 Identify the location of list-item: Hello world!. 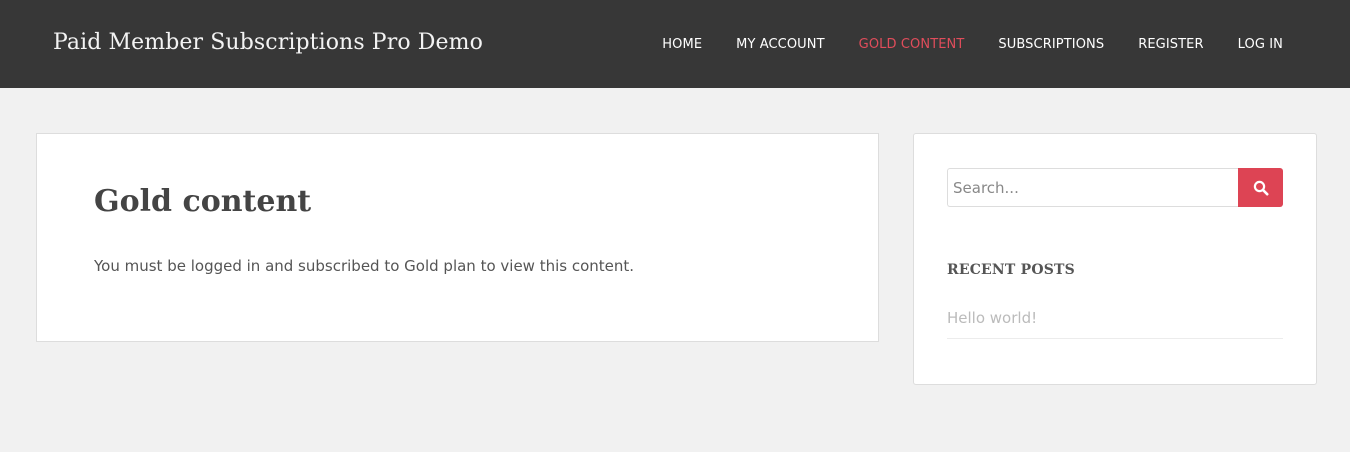
(1115, 323).